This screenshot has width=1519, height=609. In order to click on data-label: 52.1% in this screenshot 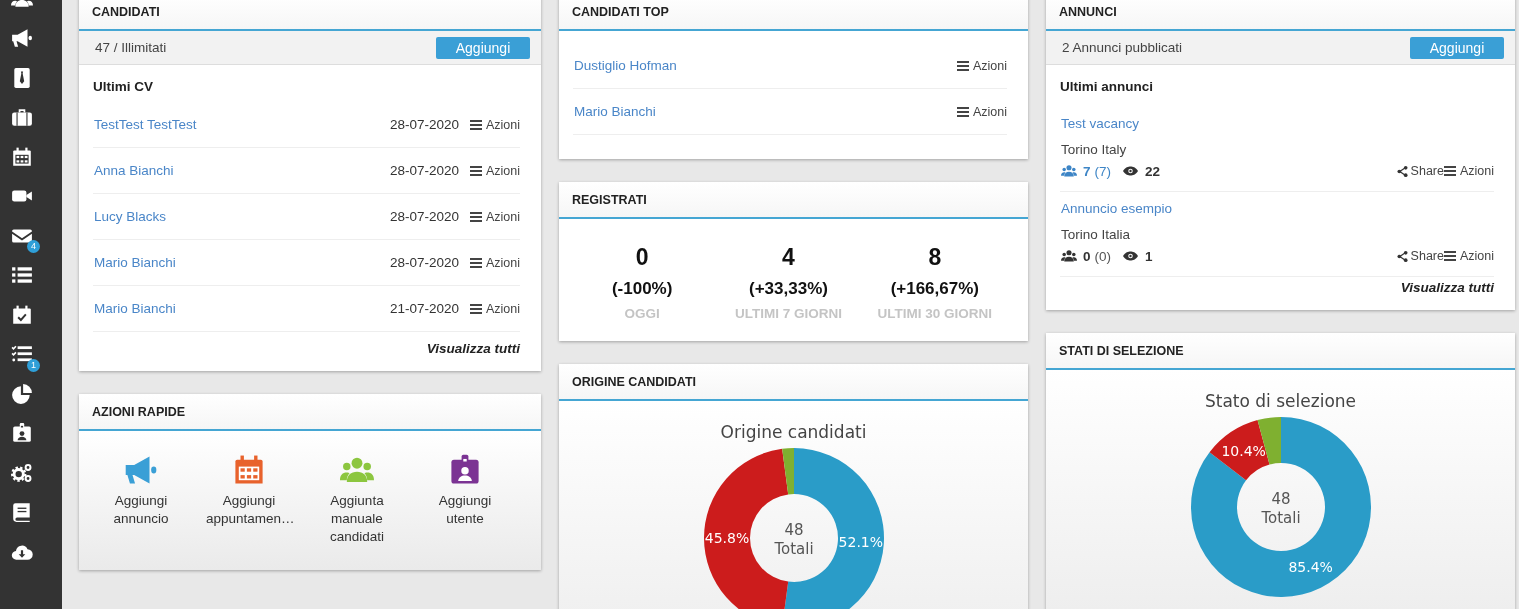, I will do `click(860, 542)`.